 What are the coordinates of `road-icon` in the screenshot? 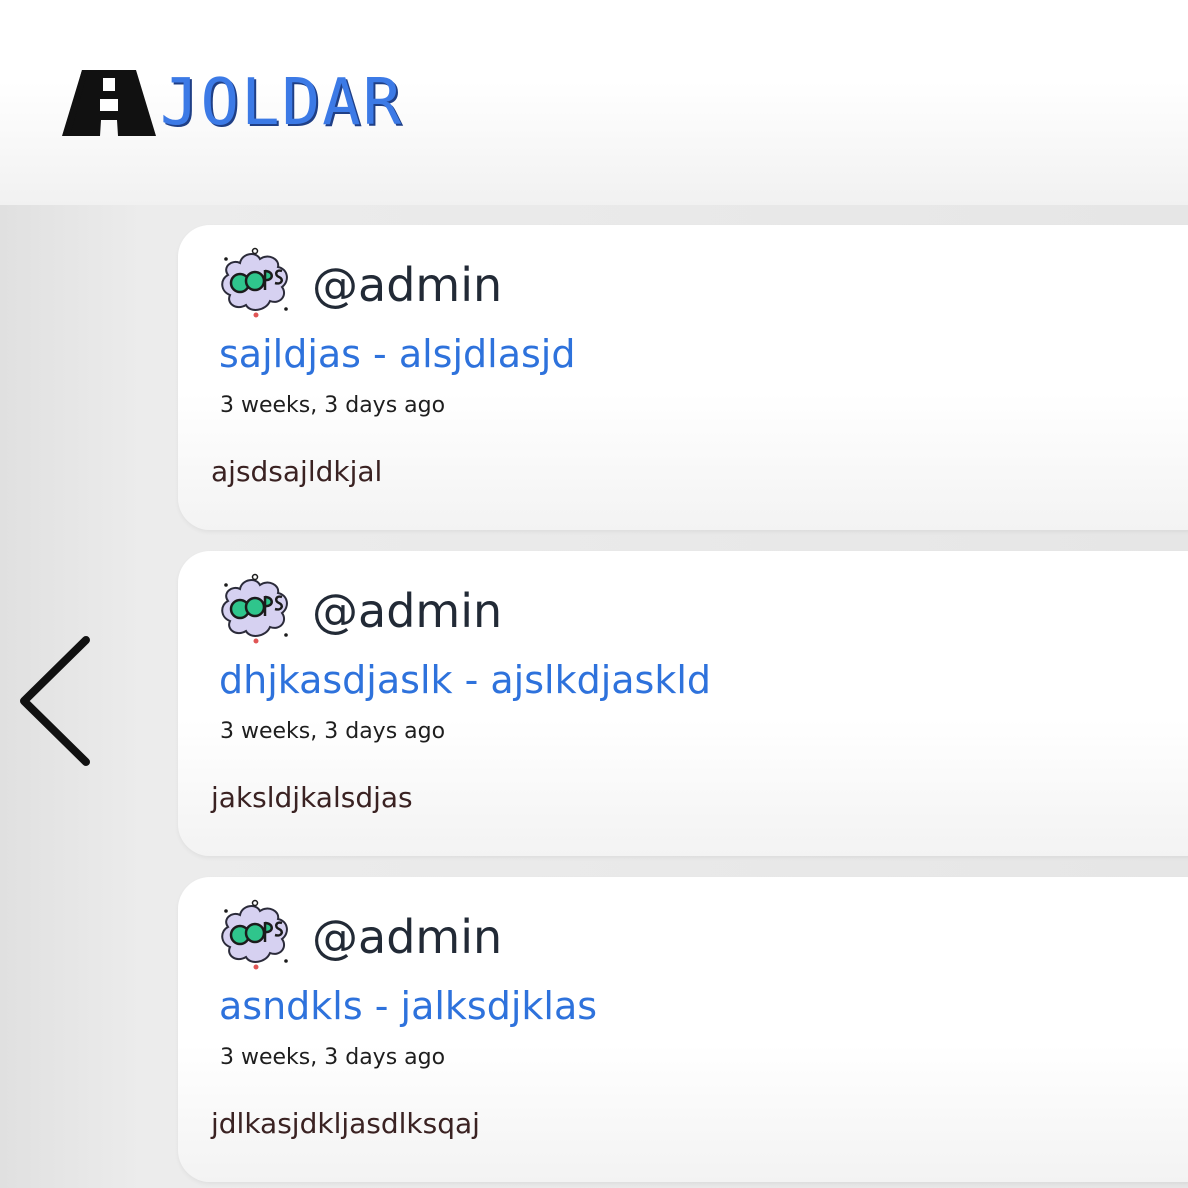 It's located at (109, 103).